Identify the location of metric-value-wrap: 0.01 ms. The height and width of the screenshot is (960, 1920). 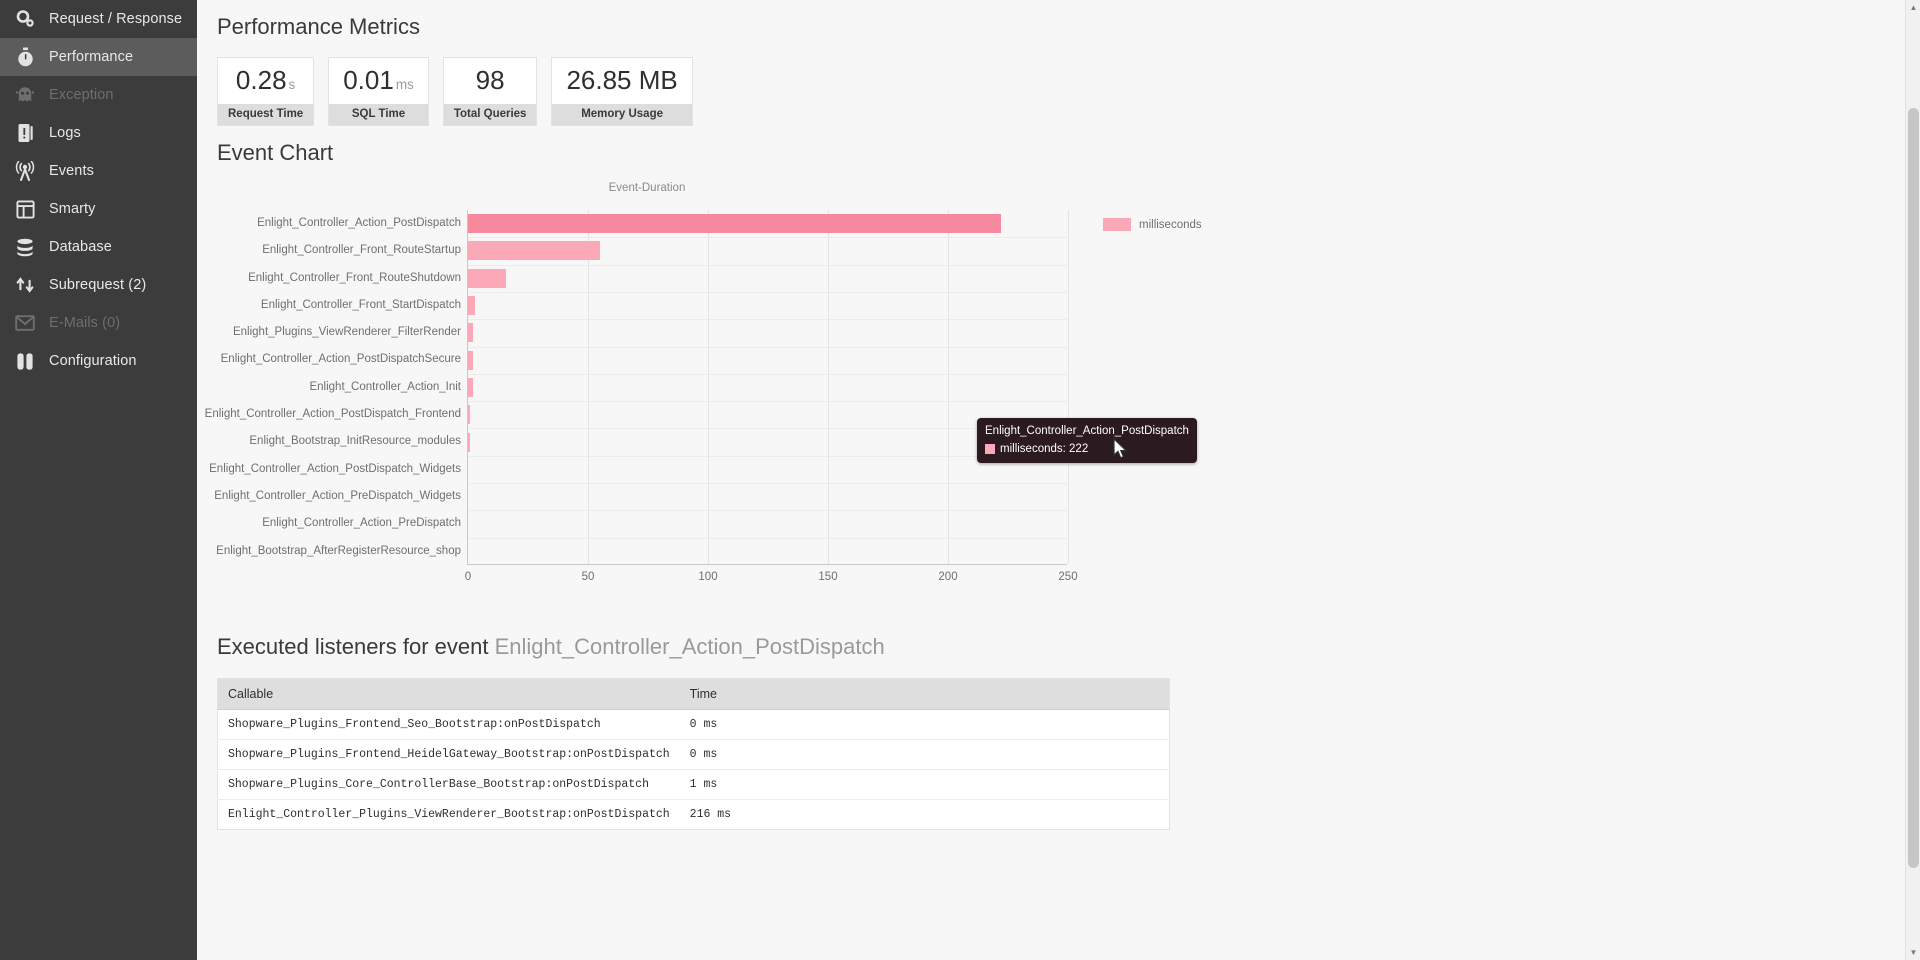
(378, 81).